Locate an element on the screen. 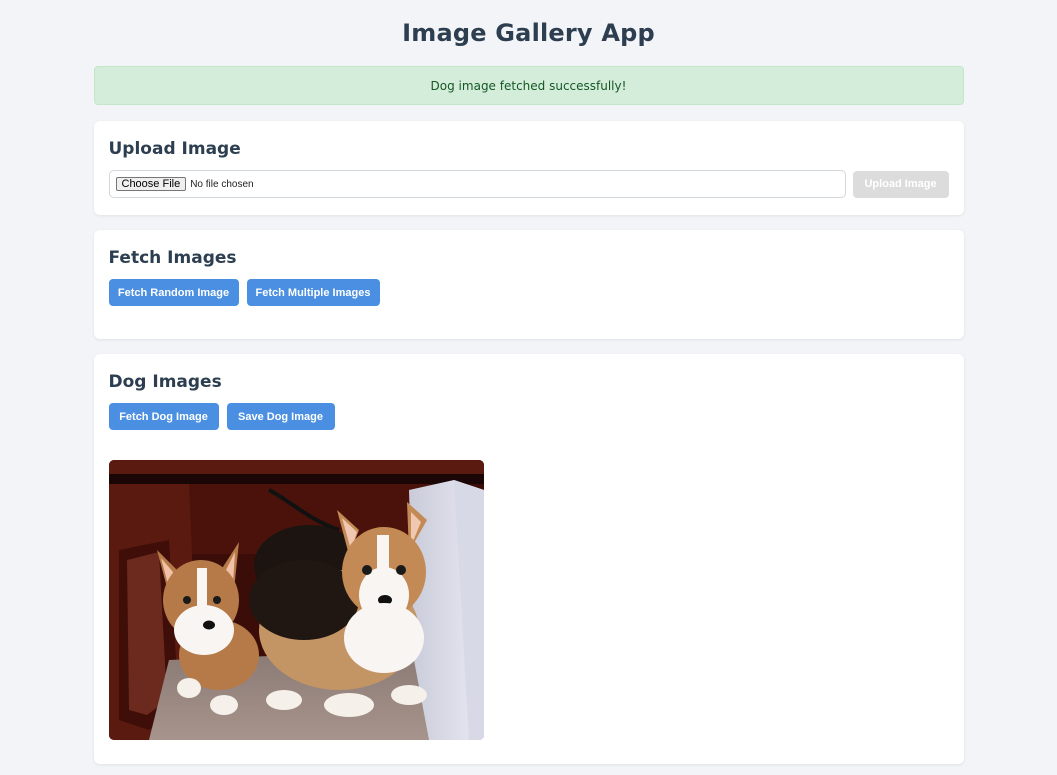  page-title: Image Gallery App is located at coordinates (528, 33).